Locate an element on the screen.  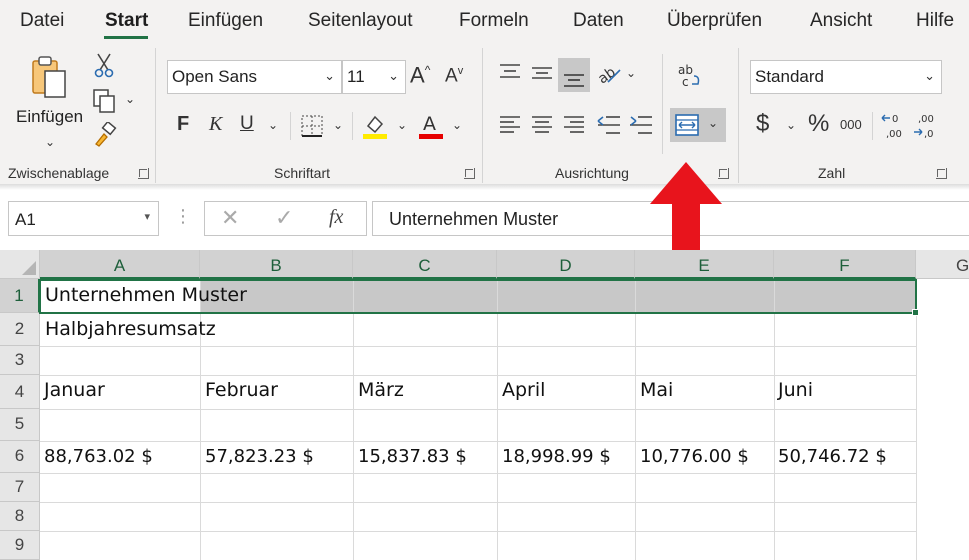
merge-center-button: ⌄ is located at coordinates (698, 125).